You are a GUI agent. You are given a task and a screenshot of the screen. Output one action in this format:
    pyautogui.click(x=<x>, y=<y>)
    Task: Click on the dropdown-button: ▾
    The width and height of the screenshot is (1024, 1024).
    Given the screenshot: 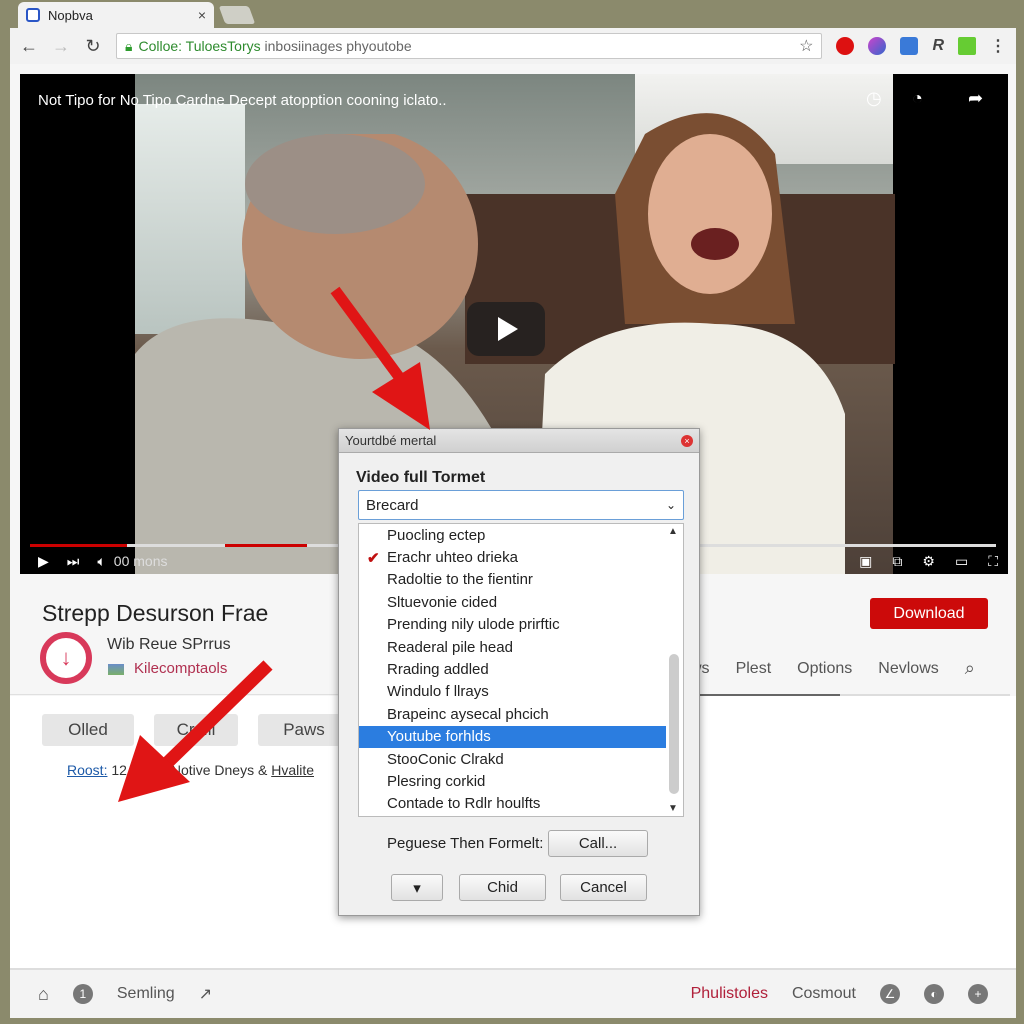 What is the action you would take?
    pyautogui.click(x=417, y=887)
    